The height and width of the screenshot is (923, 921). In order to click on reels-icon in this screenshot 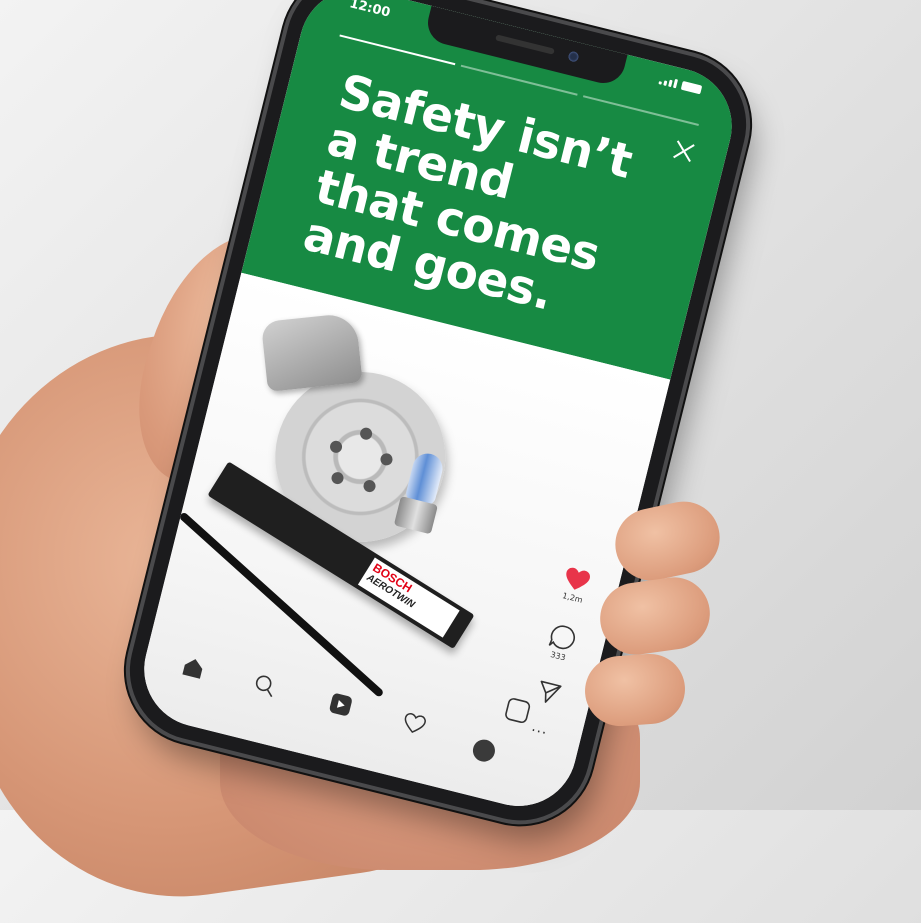, I will do `click(340, 704)`.